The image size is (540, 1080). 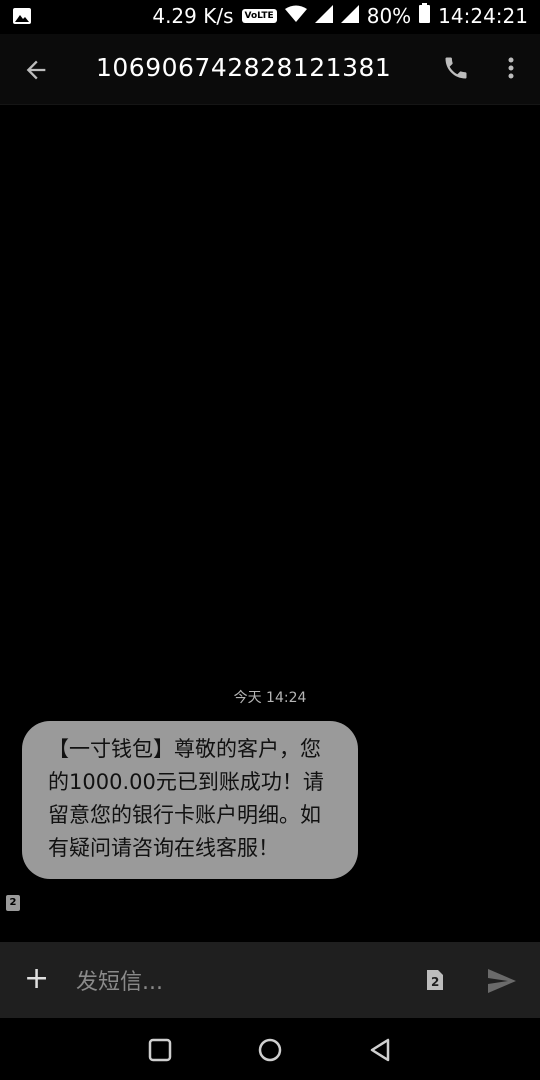 What do you see at coordinates (380, 1050) in the screenshot?
I see `back-nav-icon` at bounding box center [380, 1050].